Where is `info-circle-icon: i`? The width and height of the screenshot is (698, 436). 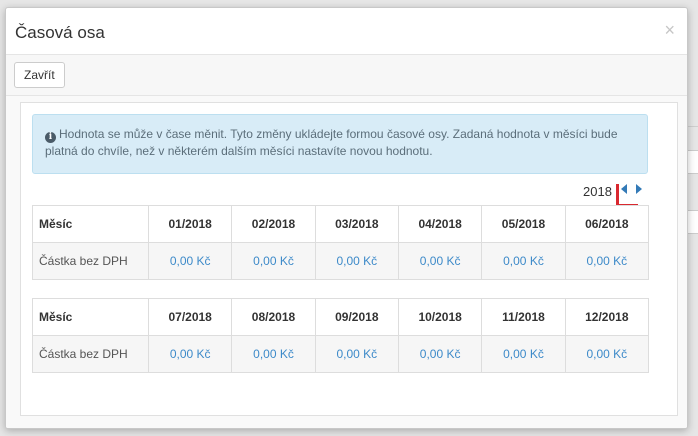
info-circle-icon: i is located at coordinates (50, 137).